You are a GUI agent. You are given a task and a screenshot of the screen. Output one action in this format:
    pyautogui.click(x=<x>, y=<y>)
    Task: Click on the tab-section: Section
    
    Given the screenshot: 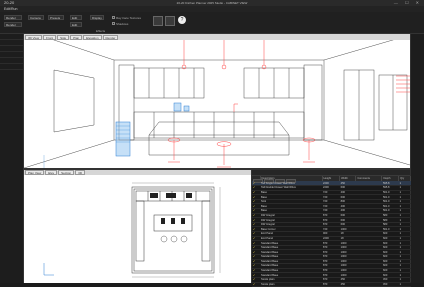 What is the action you would take?
    pyautogui.click(x=66, y=172)
    